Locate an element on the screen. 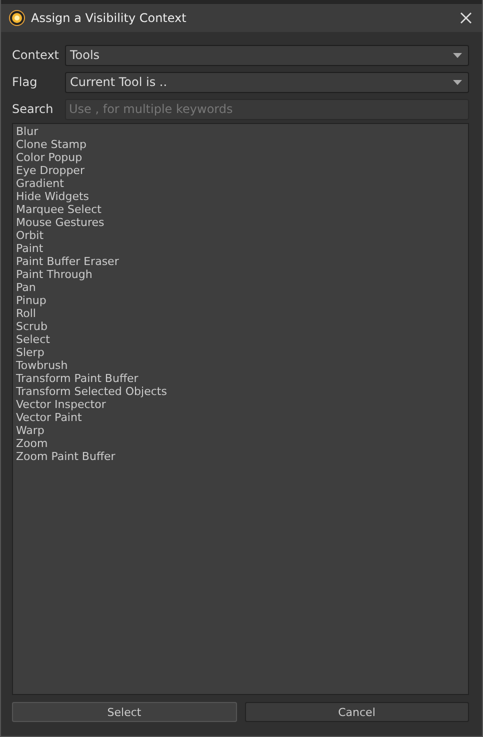 The image size is (483, 737). list-item: Mouse Gestures is located at coordinates (240, 222).